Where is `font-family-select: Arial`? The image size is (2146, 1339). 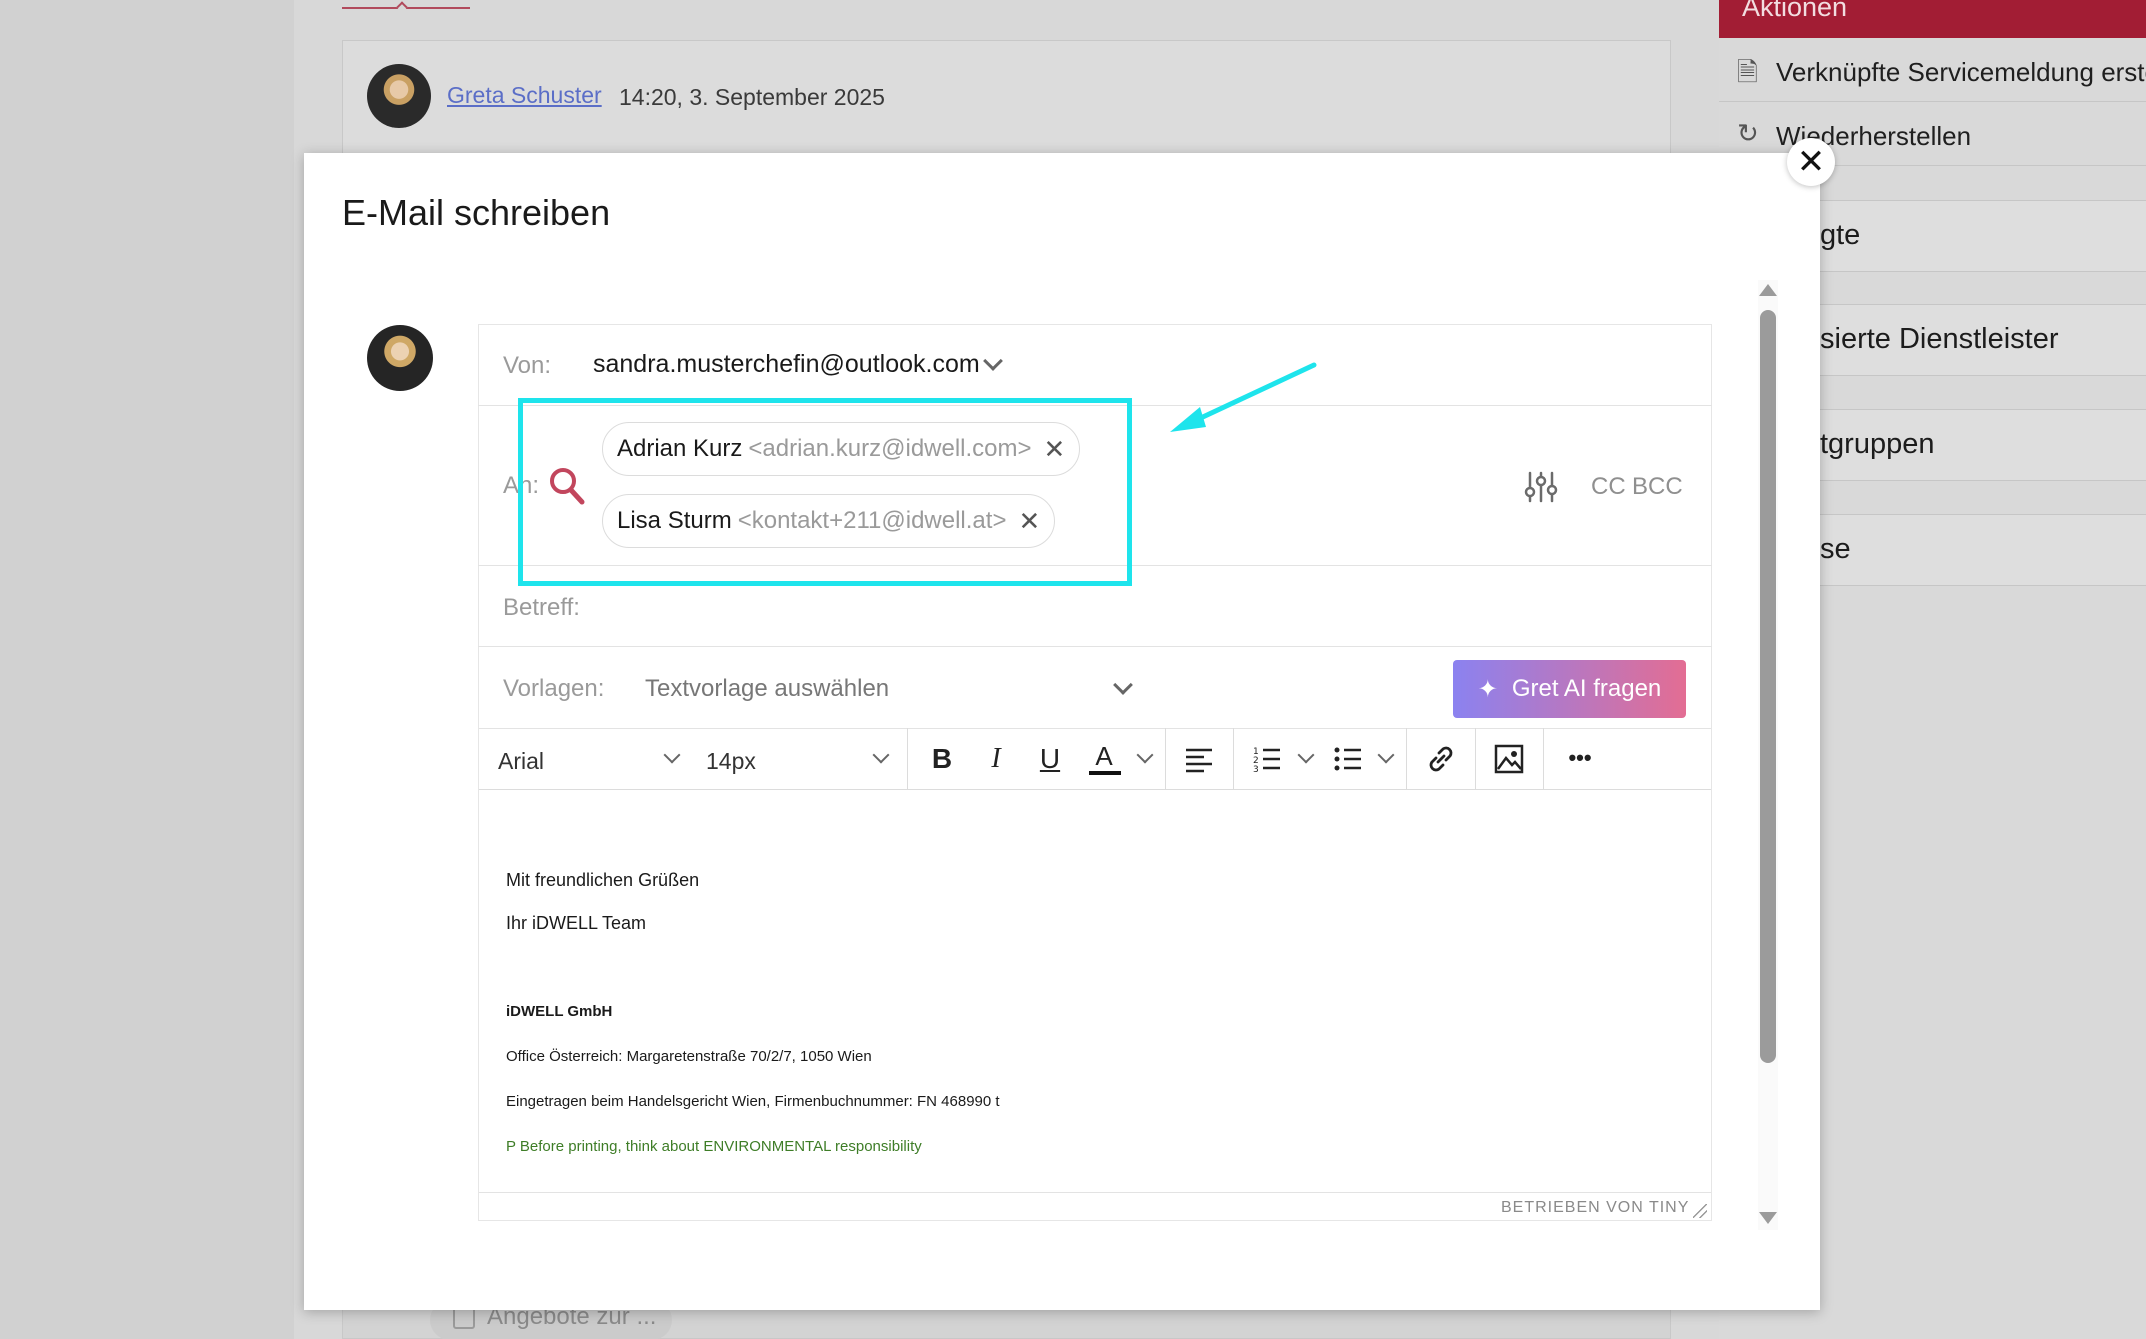
font-family-select: Arial is located at coordinates (521, 761).